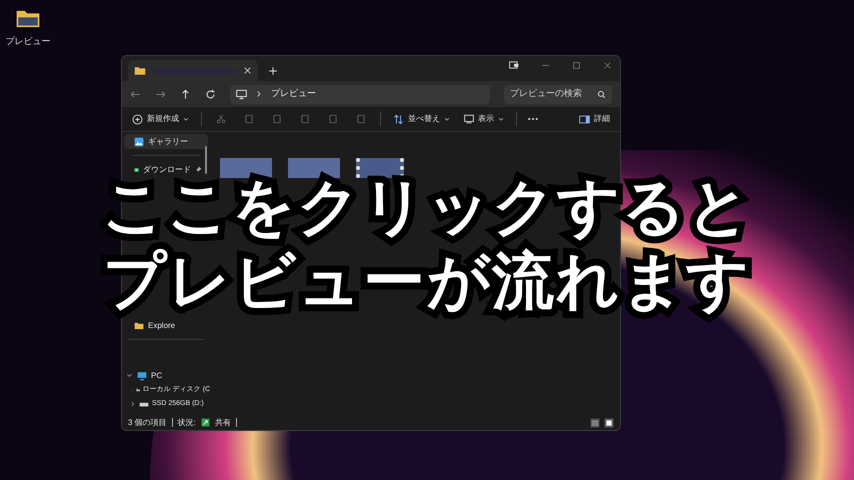  What do you see at coordinates (601, 94) in the screenshot?
I see `search-icon` at bounding box center [601, 94].